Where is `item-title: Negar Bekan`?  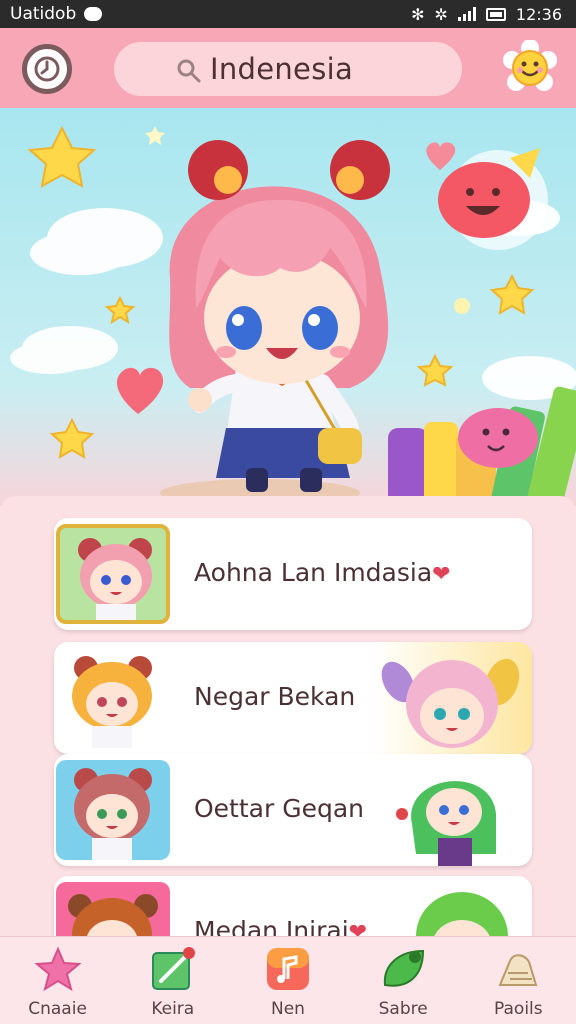
item-title: Negar Bekan is located at coordinates (275, 696).